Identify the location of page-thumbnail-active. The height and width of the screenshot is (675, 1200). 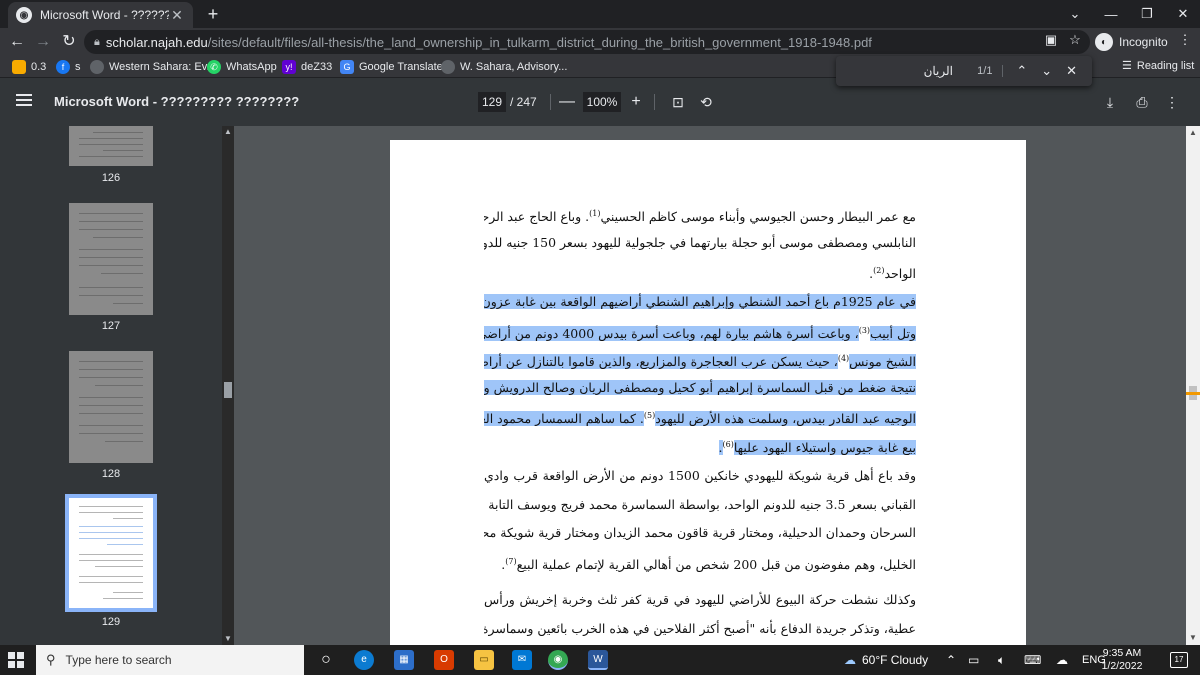
(111, 553).